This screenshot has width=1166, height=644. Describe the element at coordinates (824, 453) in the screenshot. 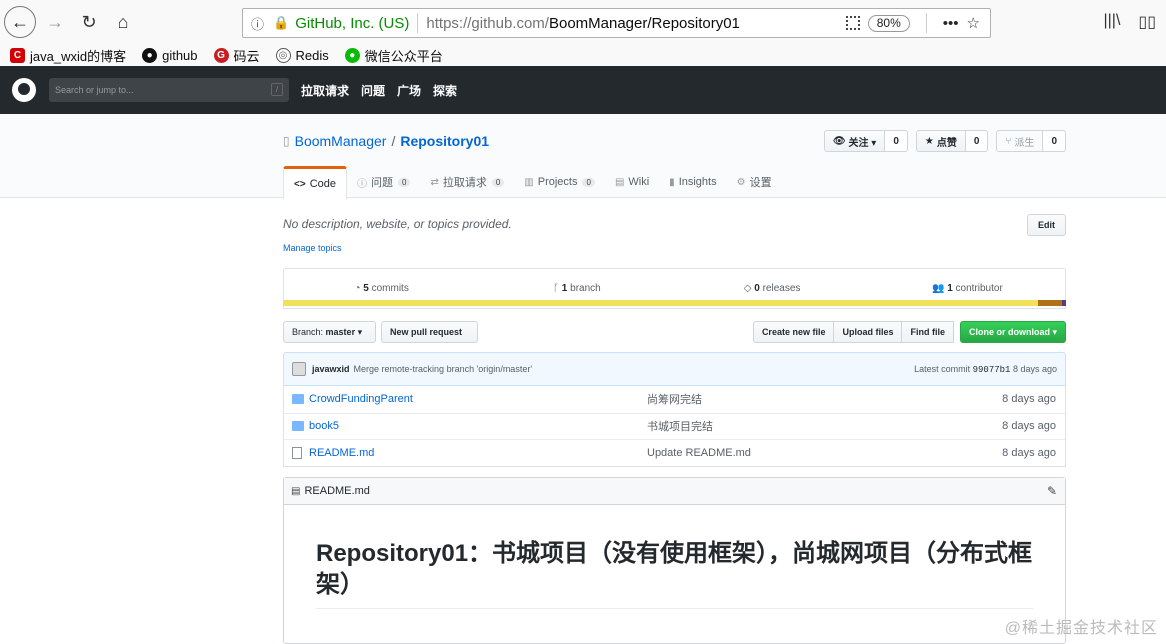

I see `file-commit-message: Update README.md` at that location.